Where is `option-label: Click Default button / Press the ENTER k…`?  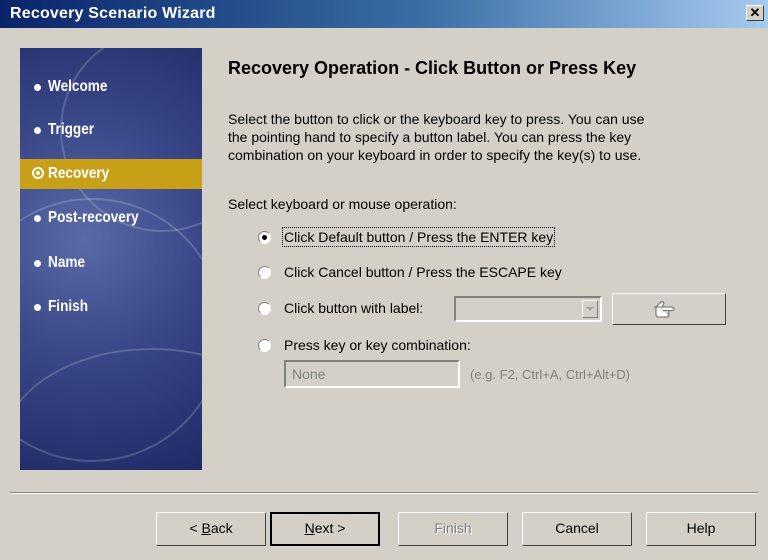 option-label: Click Default button / Press the ENTER k… is located at coordinates (418, 237).